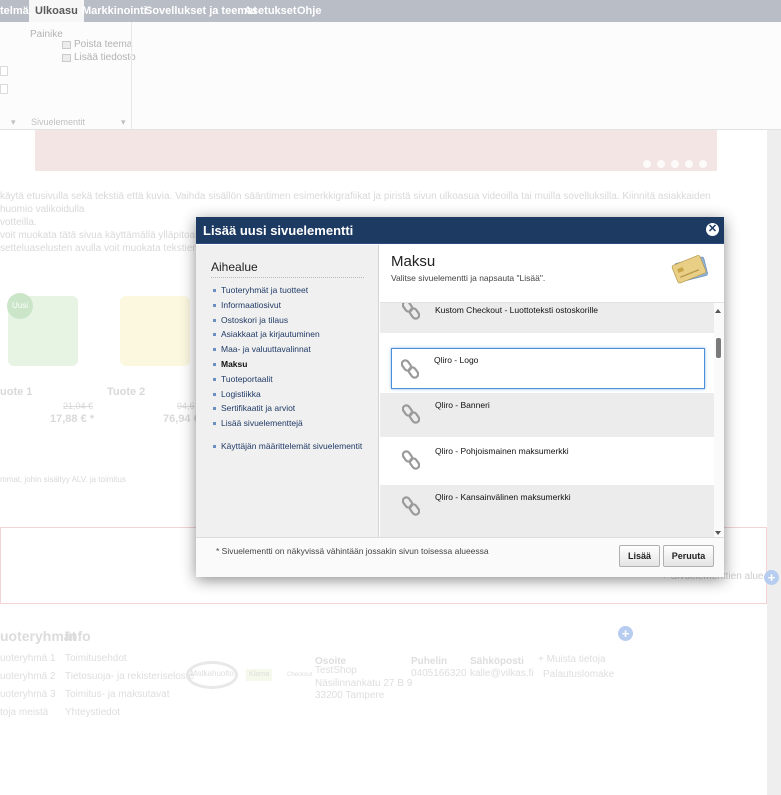  I want to click on scroll-down-arrow-icon, so click(718, 533).